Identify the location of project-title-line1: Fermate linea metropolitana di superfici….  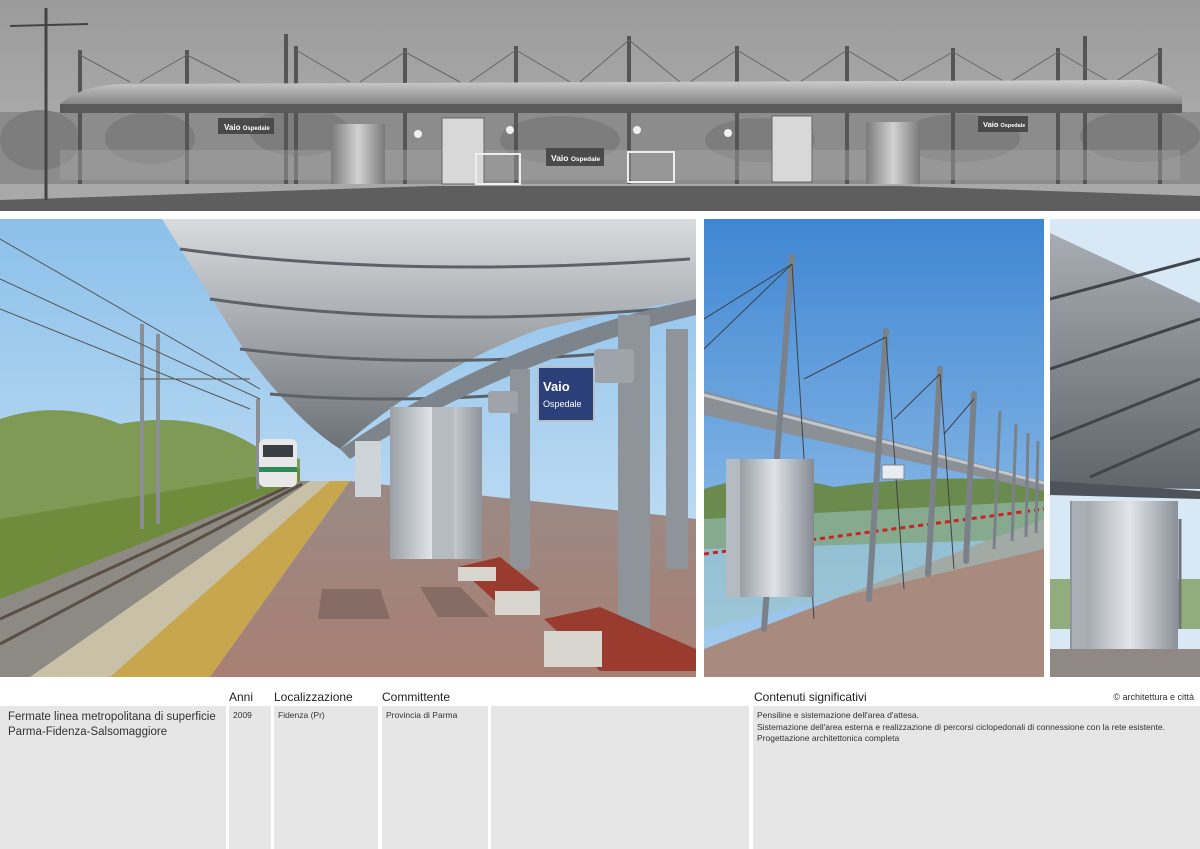
(112, 717).